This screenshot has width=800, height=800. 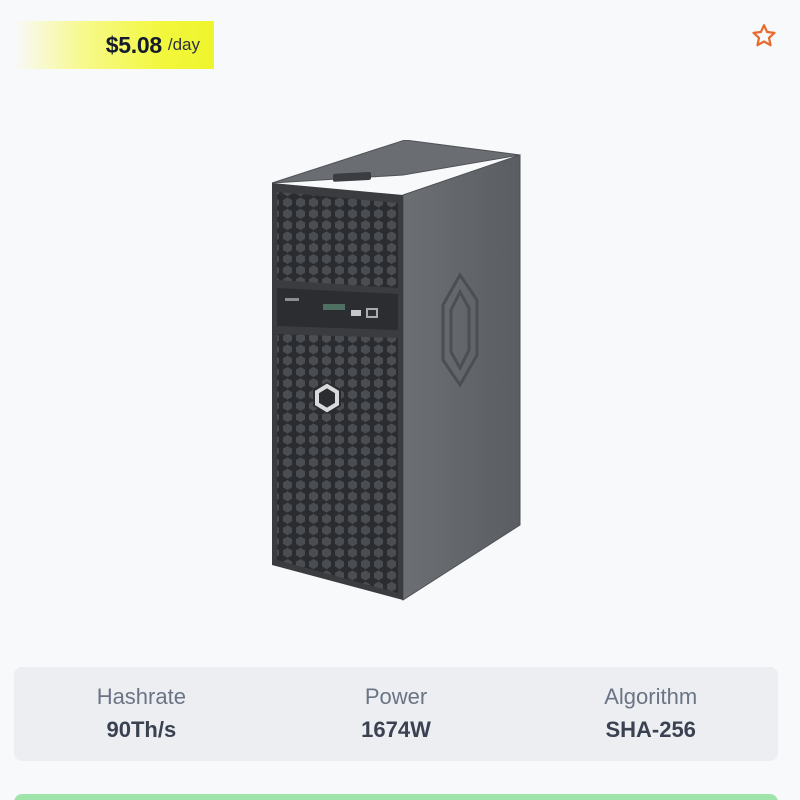 What do you see at coordinates (141, 729) in the screenshot?
I see `spec-value: 90Th/s` at bounding box center [141, 729].